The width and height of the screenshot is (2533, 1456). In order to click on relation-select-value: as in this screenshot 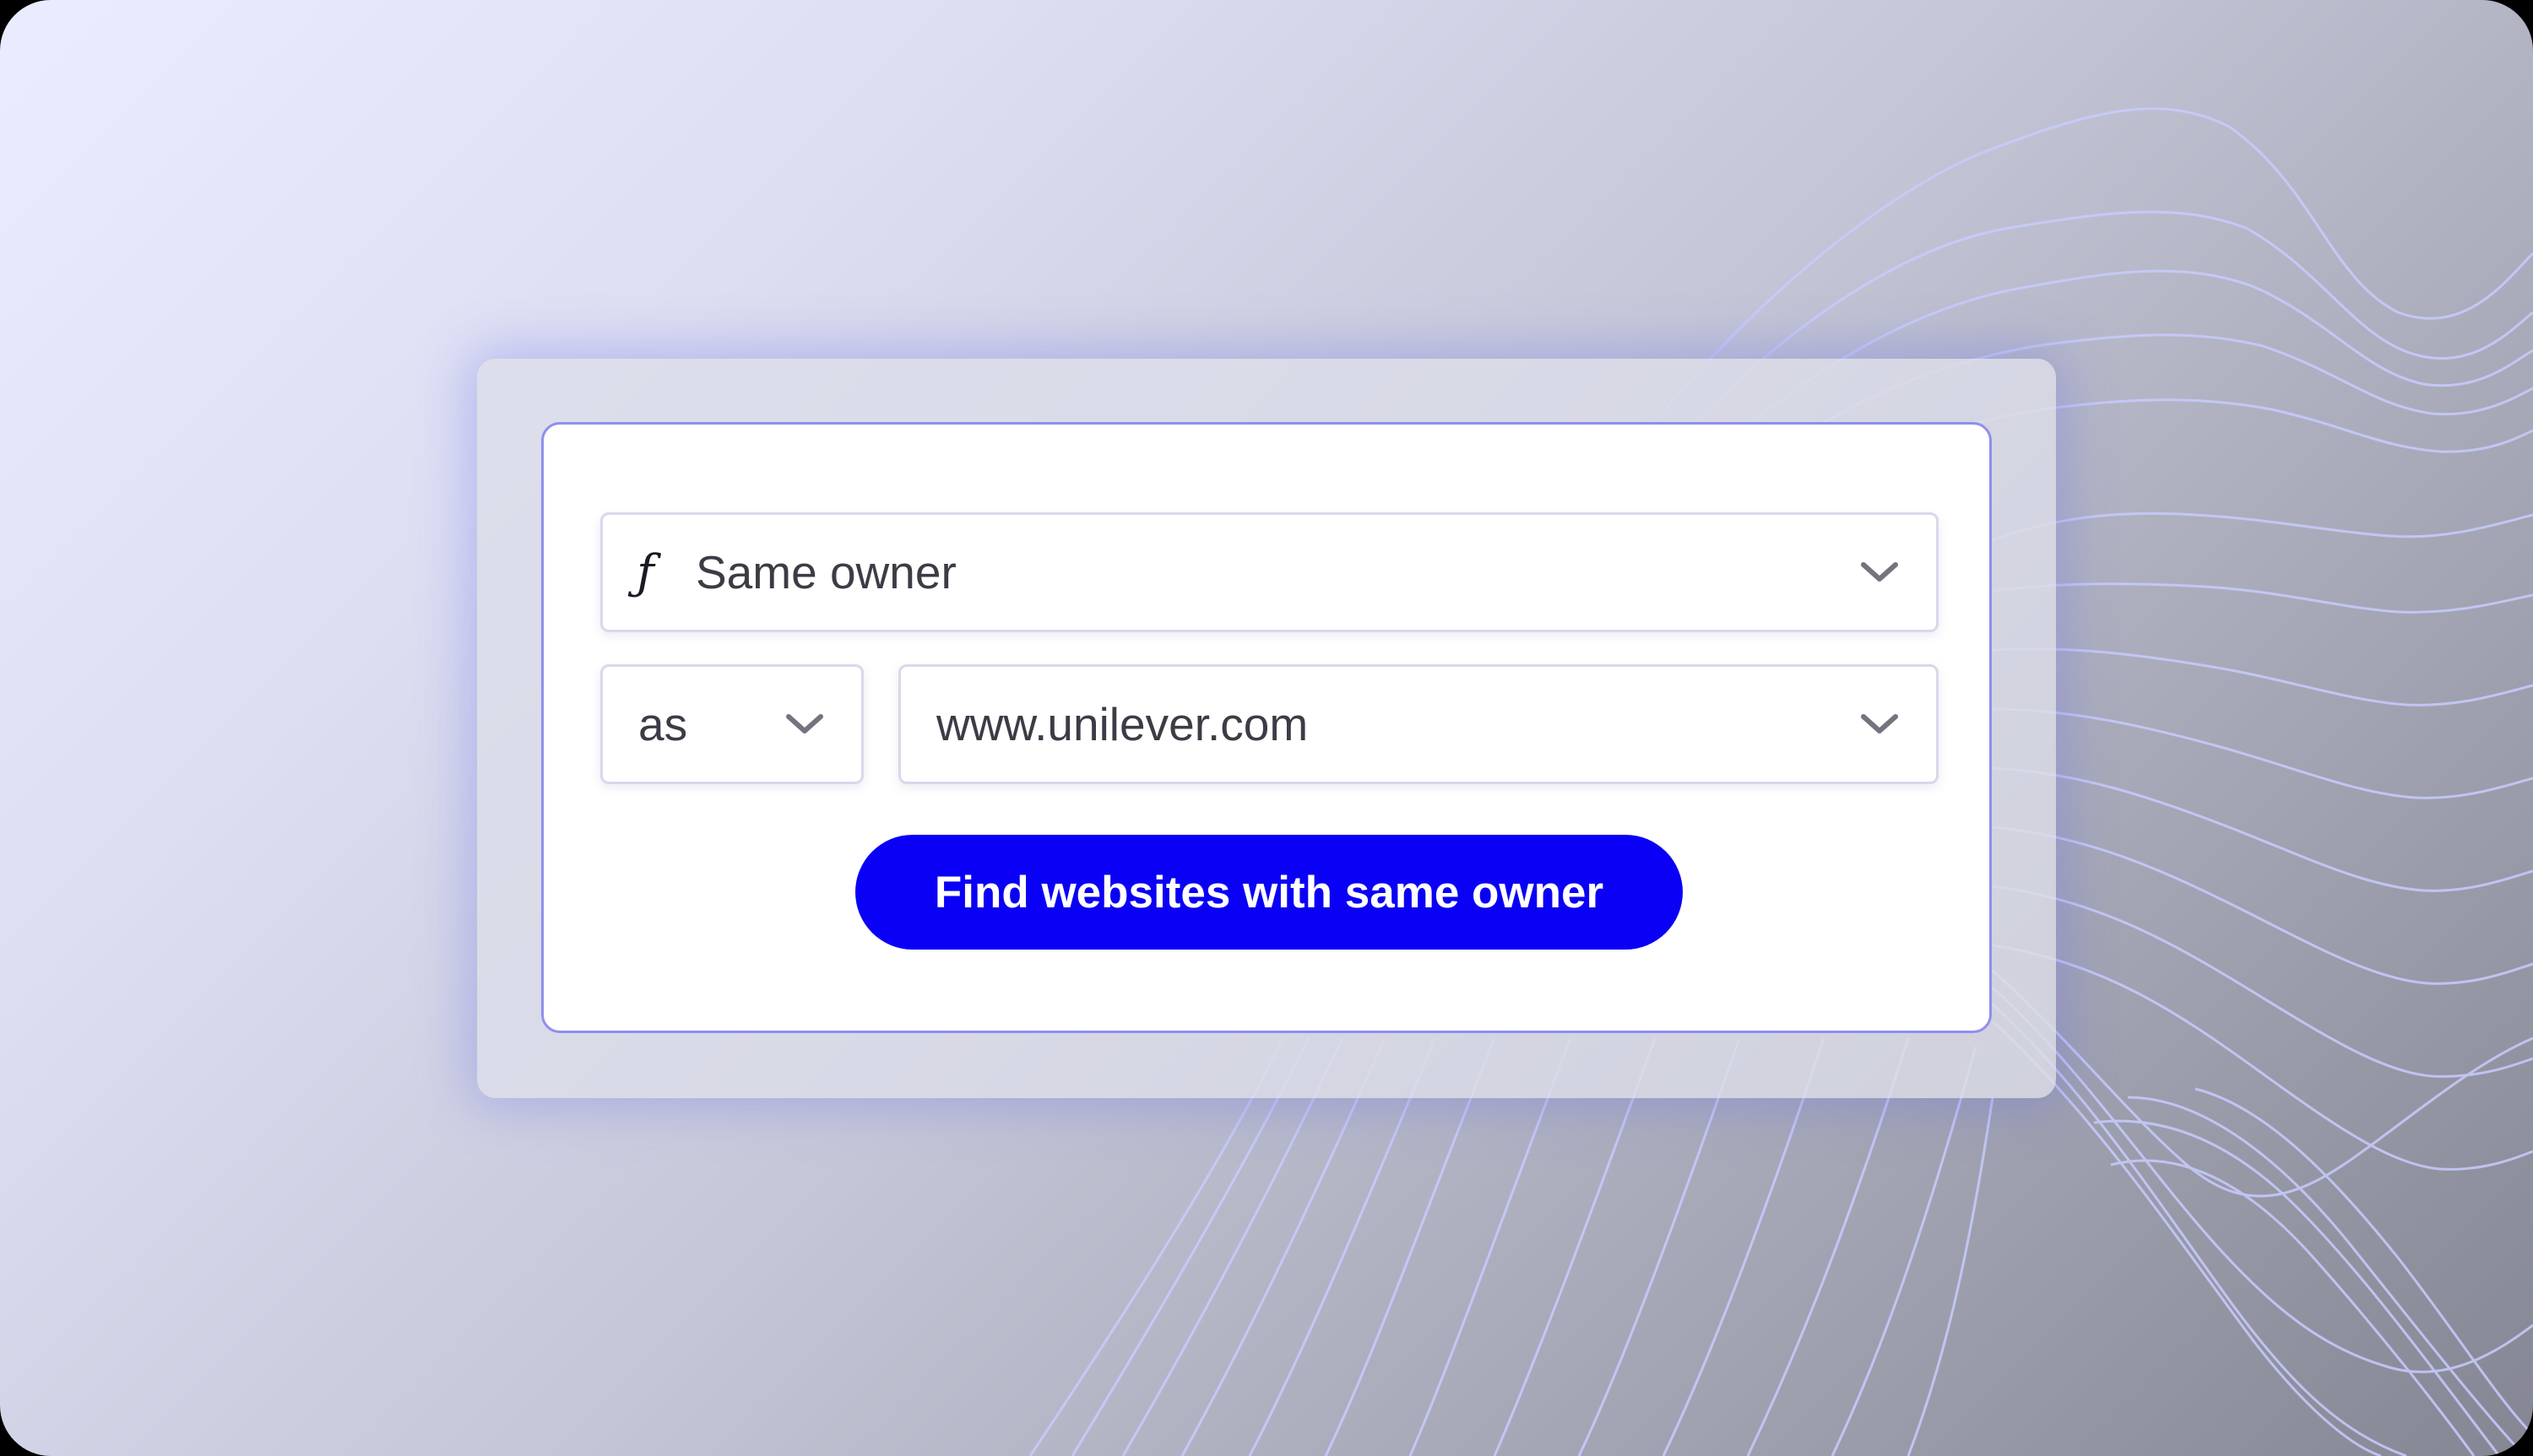, I will do `click(663, 724)`.